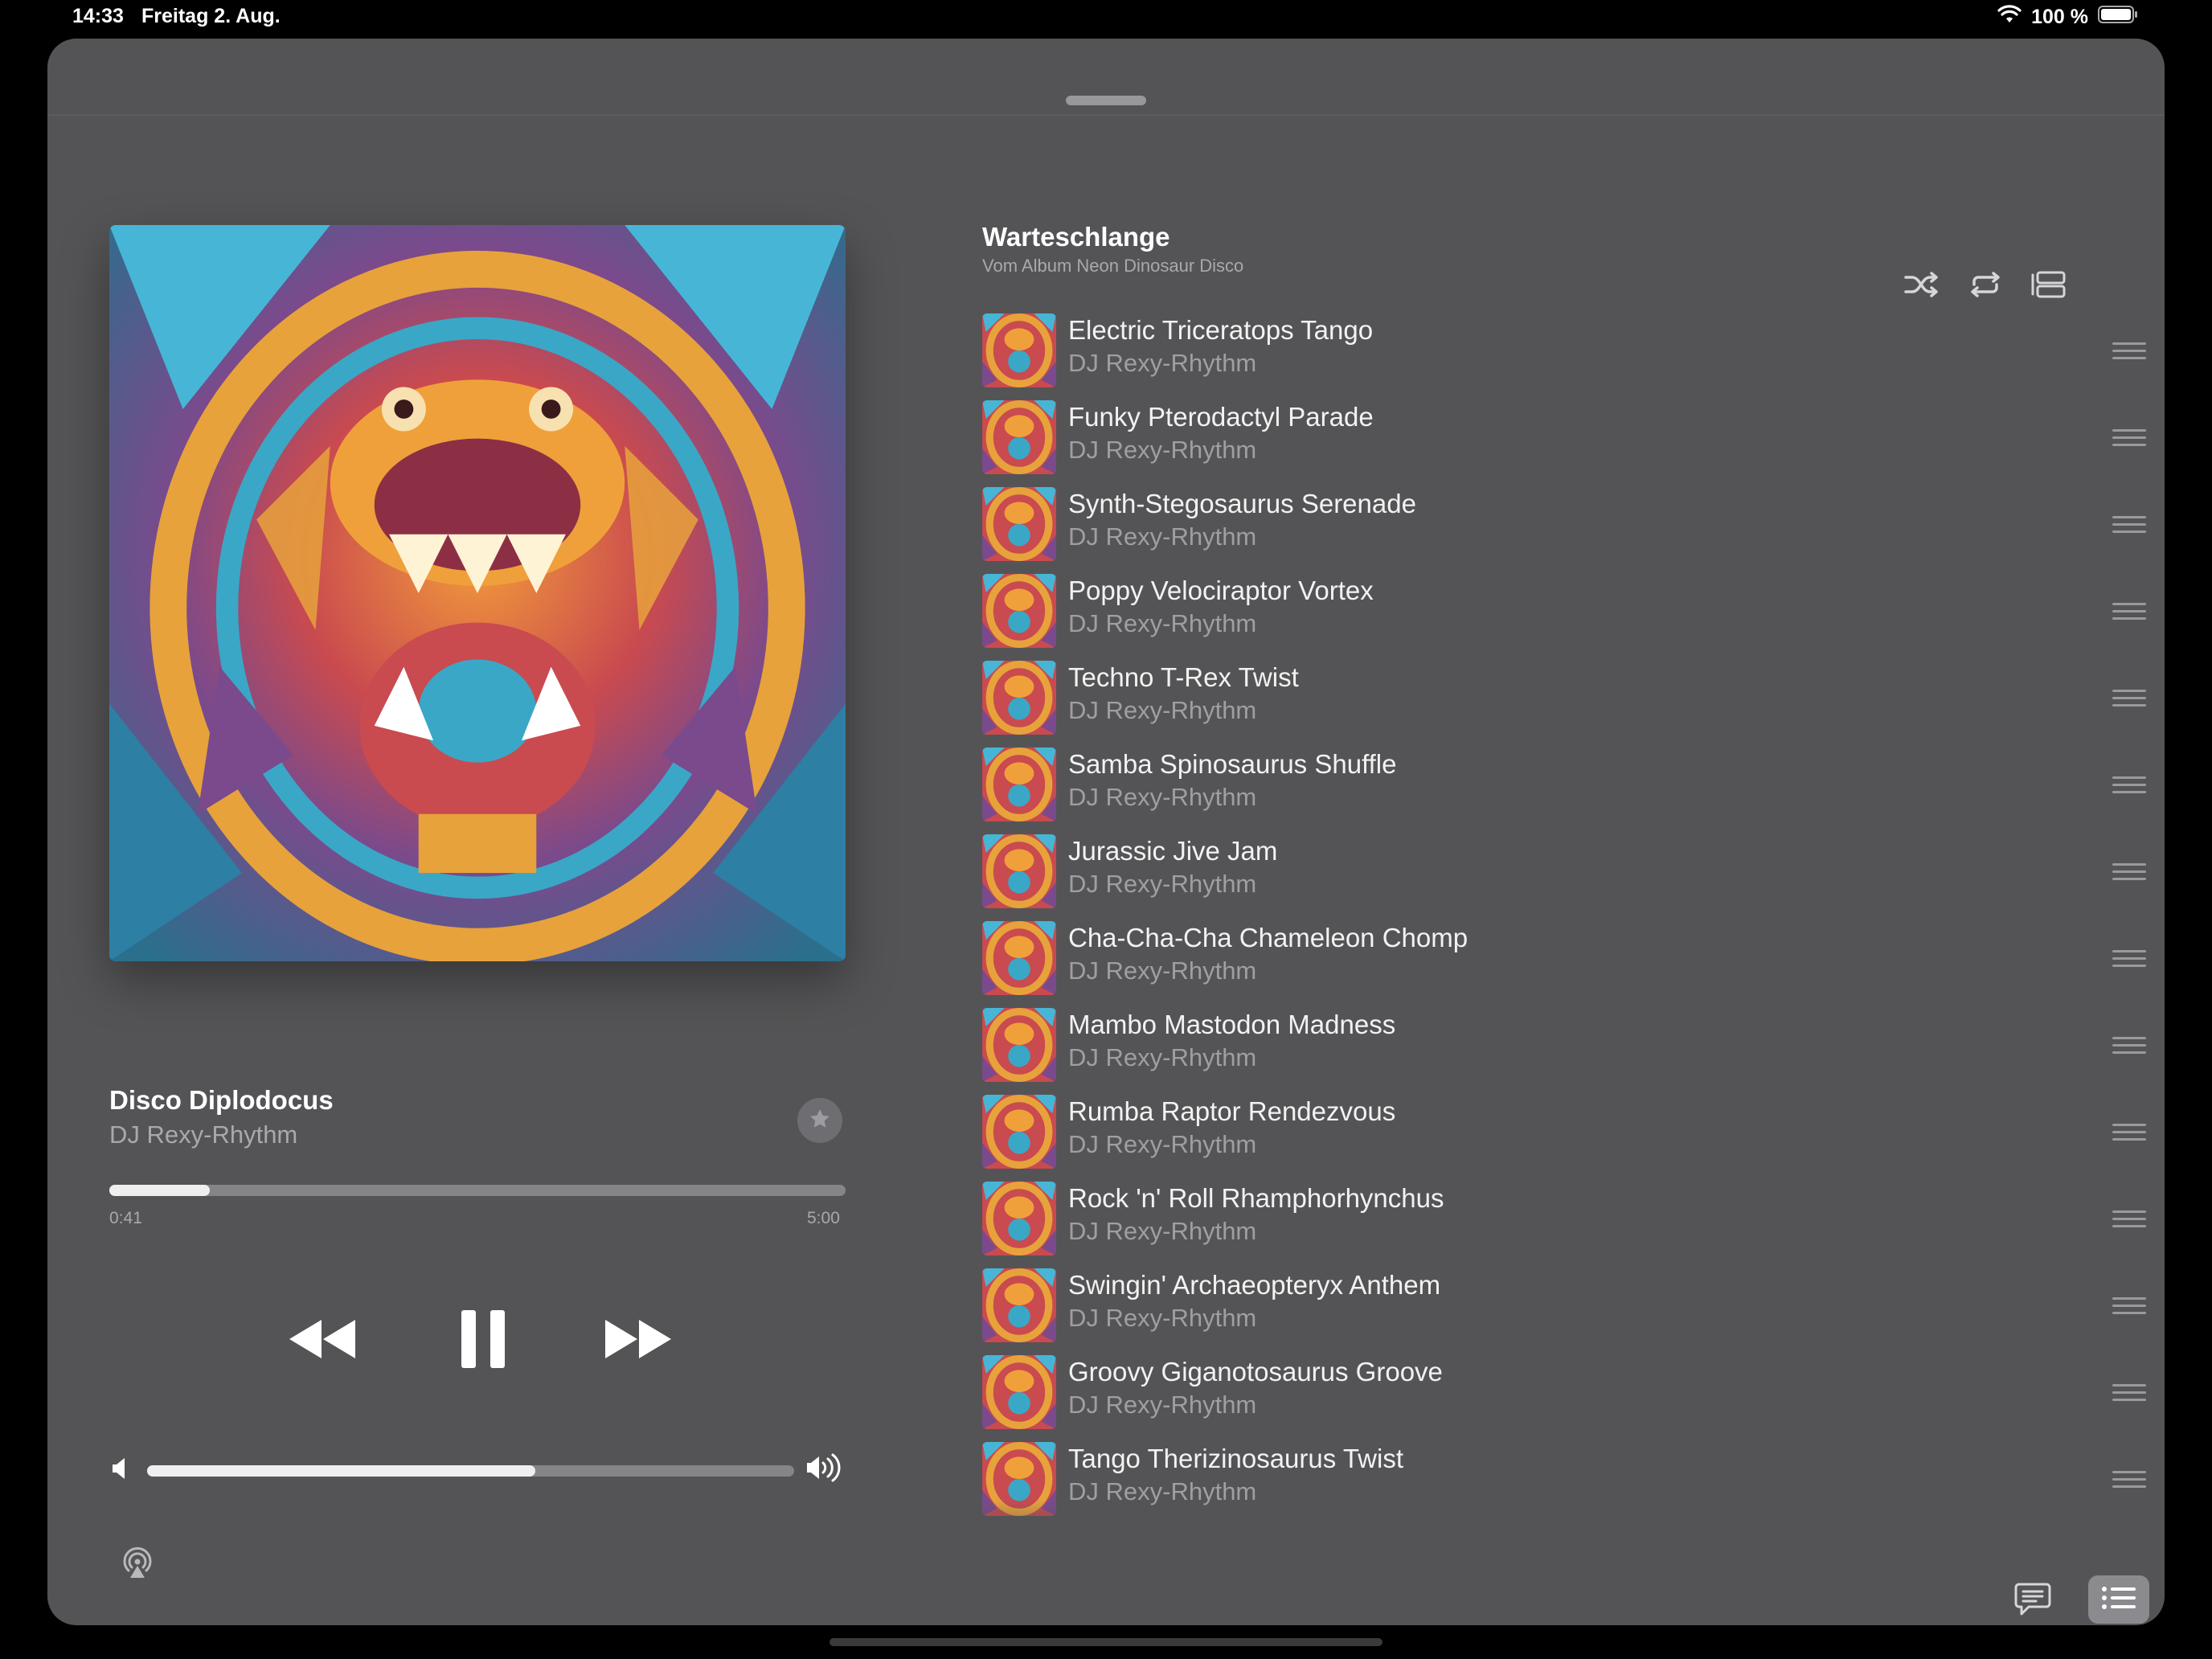 This screenshot has height=1659, width=2212. I want to click on pause-icon, so click(483, 1341).